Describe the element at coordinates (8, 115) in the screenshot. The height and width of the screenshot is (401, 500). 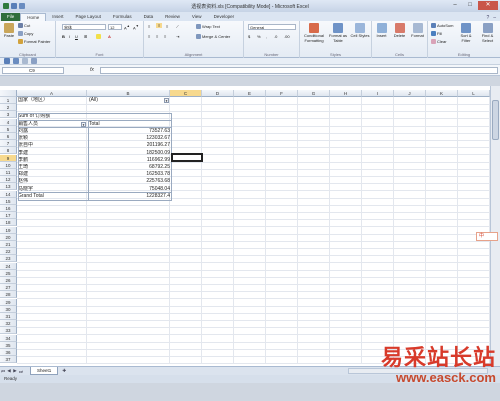
I see `row-header-3: 3` at that location.